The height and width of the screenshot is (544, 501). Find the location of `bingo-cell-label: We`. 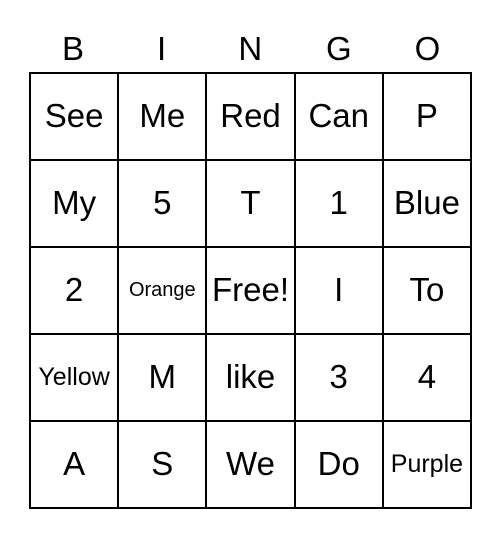

bingo-cell-label: We is located at coordinates (250, 464).